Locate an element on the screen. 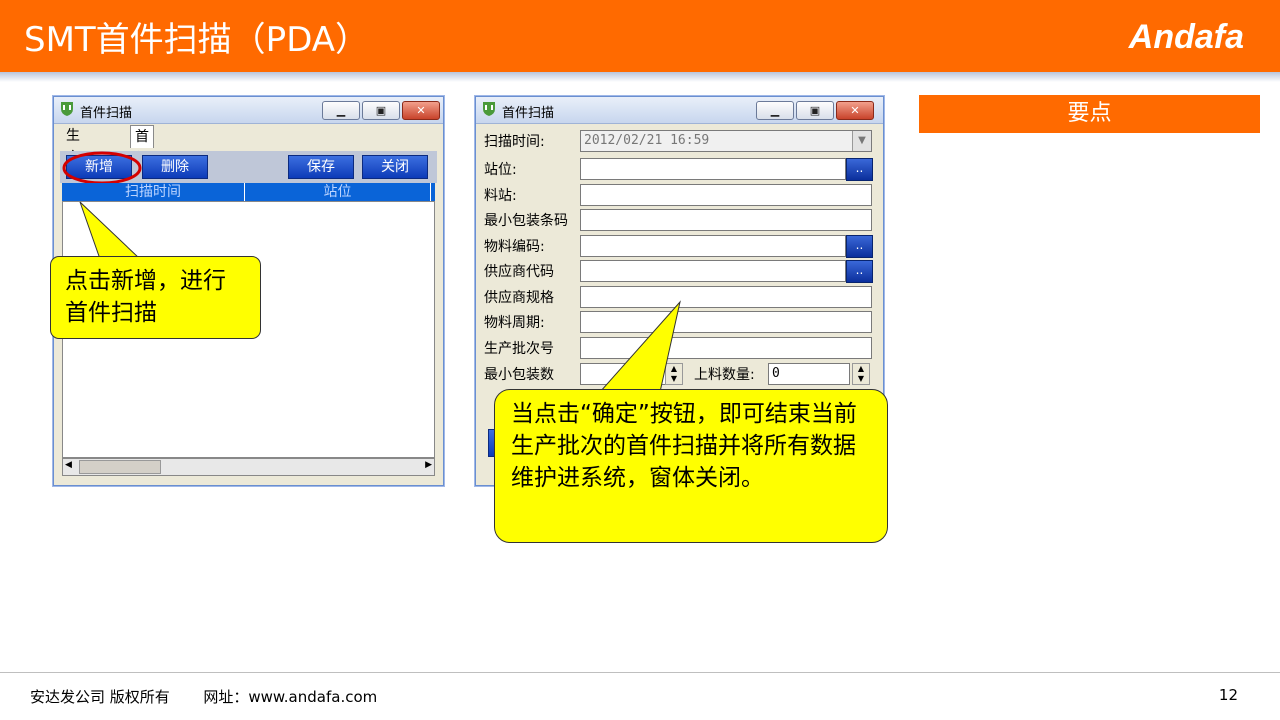  page-number: 12 is located at coordinates (1228, 695).